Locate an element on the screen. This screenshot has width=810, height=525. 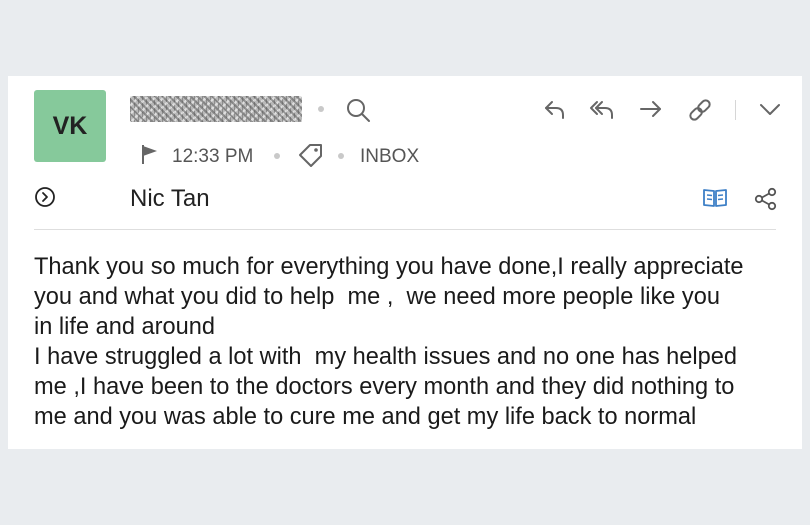
chevron-down-icon is located at coordinates (770, 109).